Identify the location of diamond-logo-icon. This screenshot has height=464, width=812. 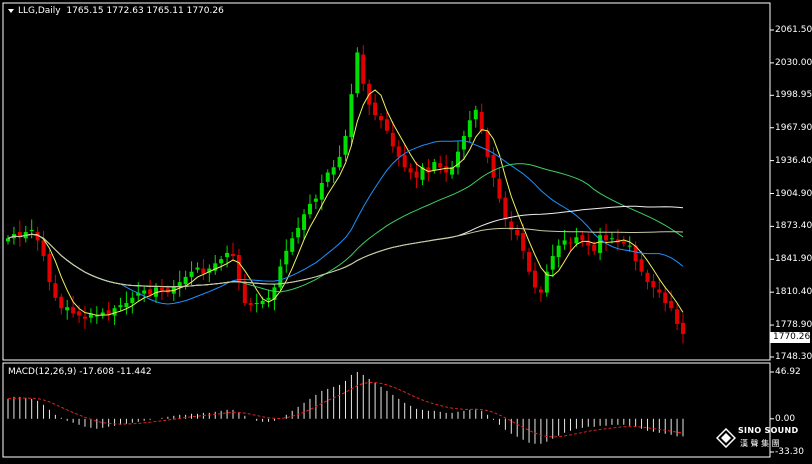
(726, 438).